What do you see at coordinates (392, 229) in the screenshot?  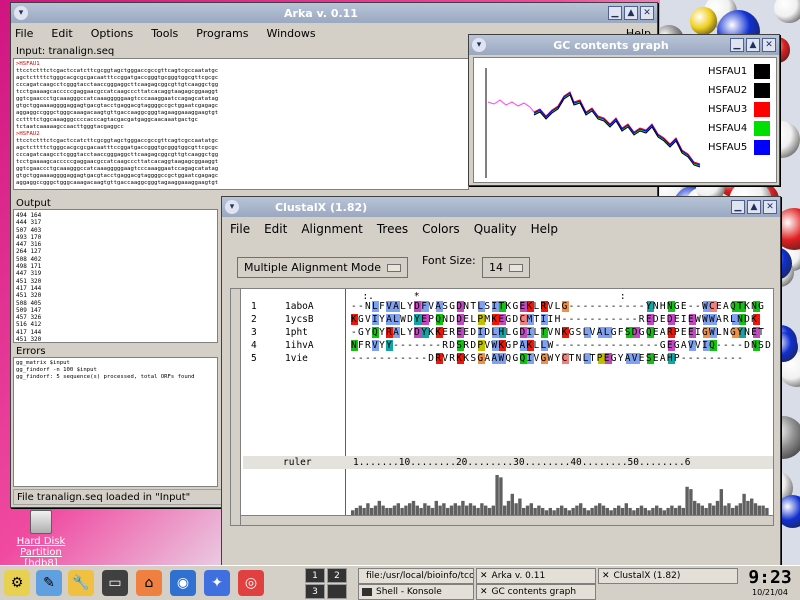 I see `menu-trees: Trees` at bounding box center [392, 229].